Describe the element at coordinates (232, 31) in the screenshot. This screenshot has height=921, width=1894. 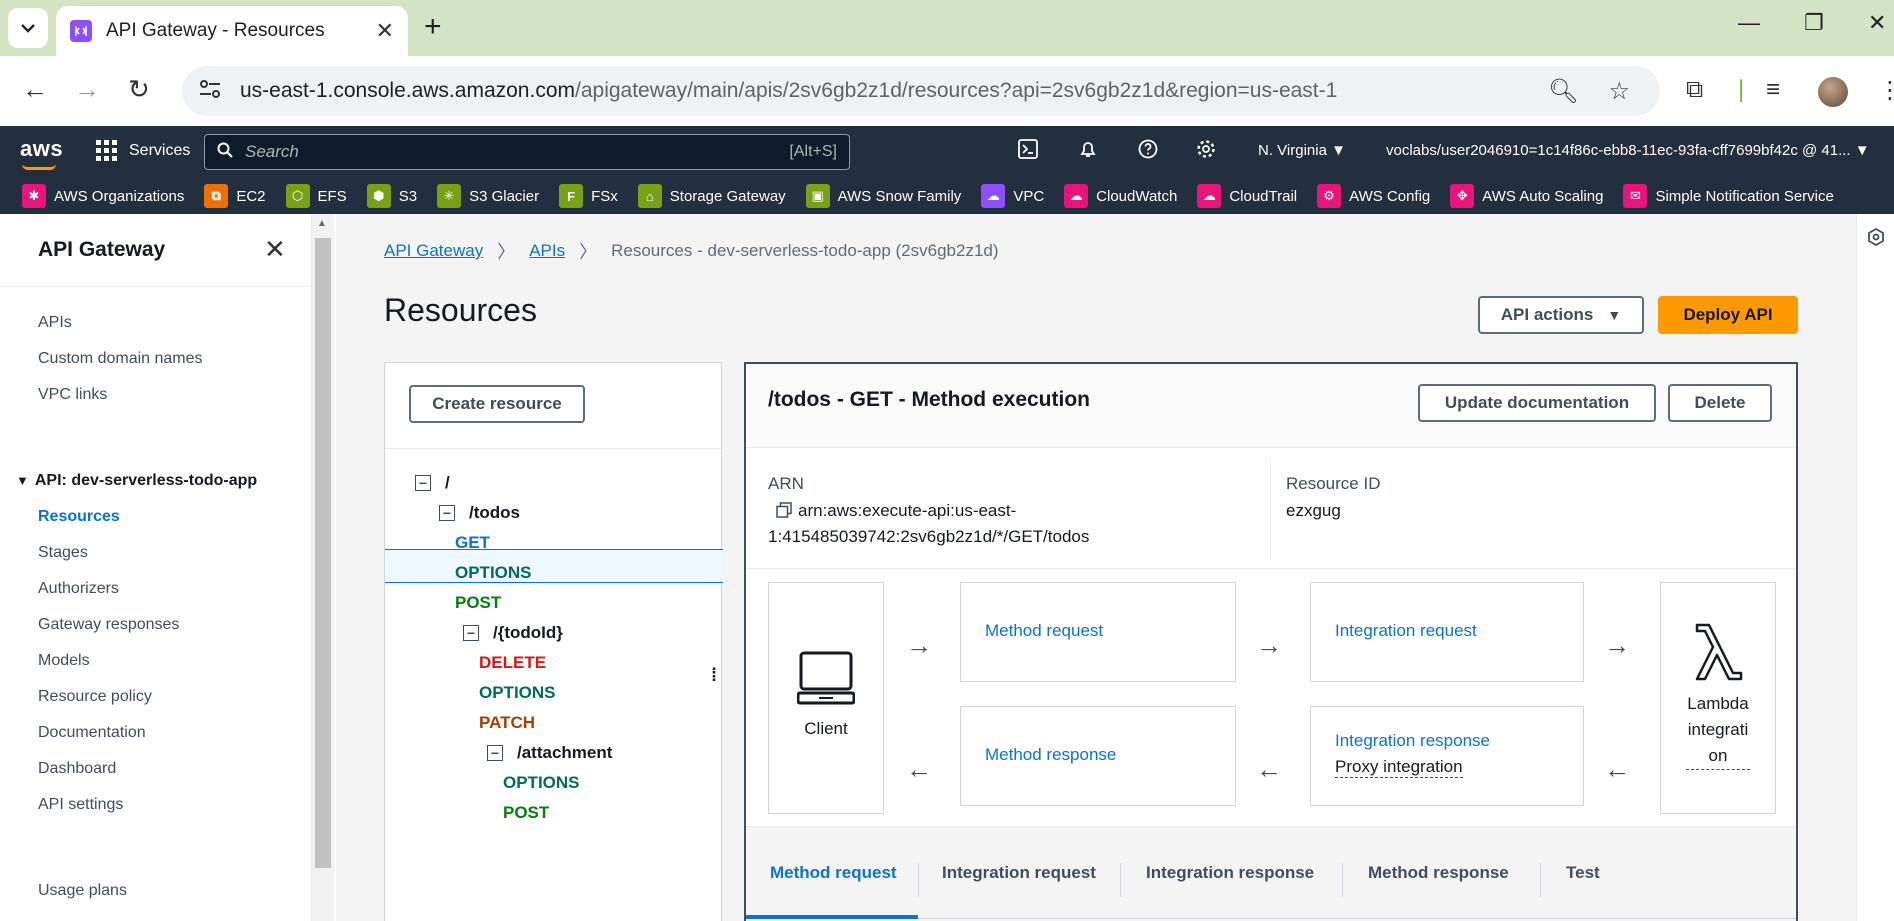
I see `browser-tab-active: API Gateway - Resources ✕` at that location.